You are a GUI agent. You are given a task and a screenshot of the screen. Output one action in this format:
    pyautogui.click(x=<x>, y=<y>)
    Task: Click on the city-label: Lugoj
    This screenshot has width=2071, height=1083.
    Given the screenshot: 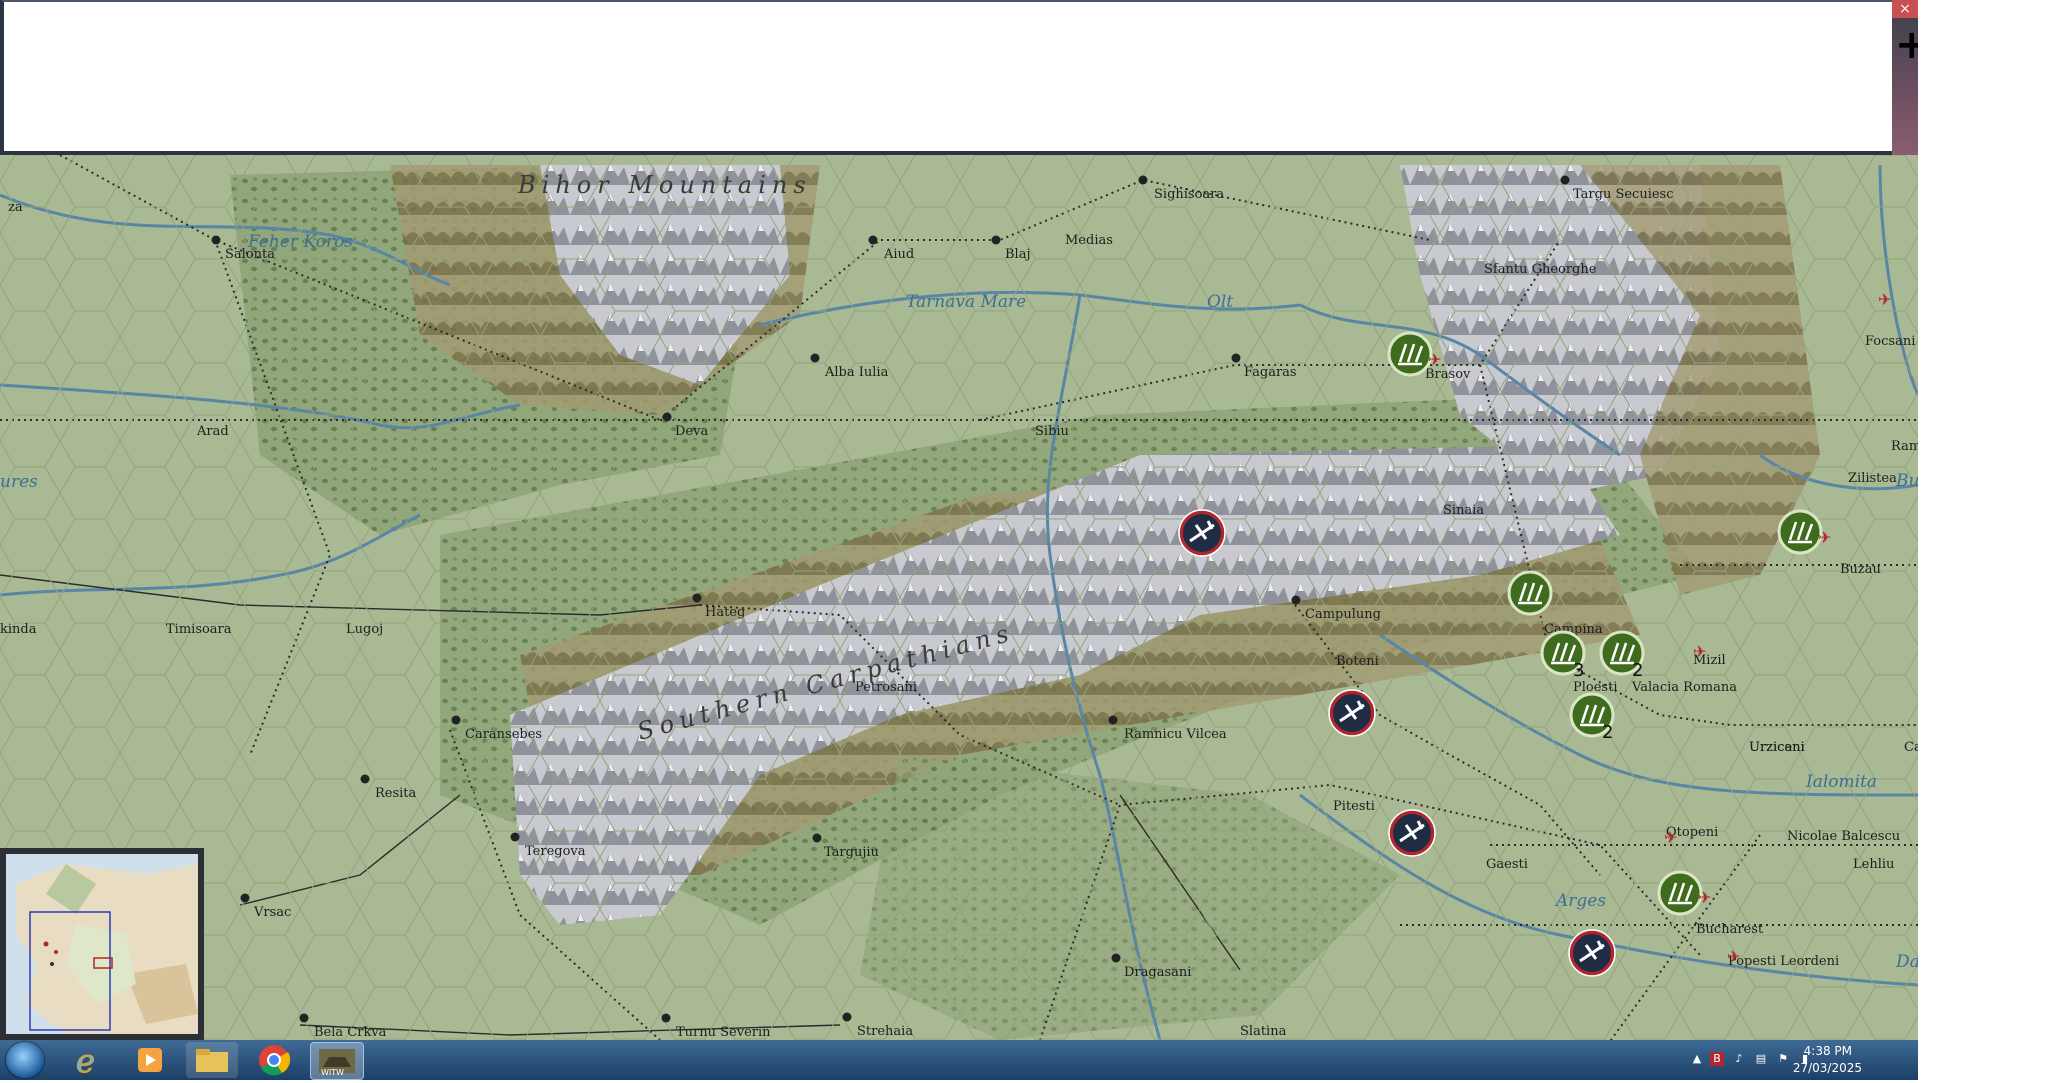 What is the action you would take?
    pyautogui.click(x=364, y=629)
    